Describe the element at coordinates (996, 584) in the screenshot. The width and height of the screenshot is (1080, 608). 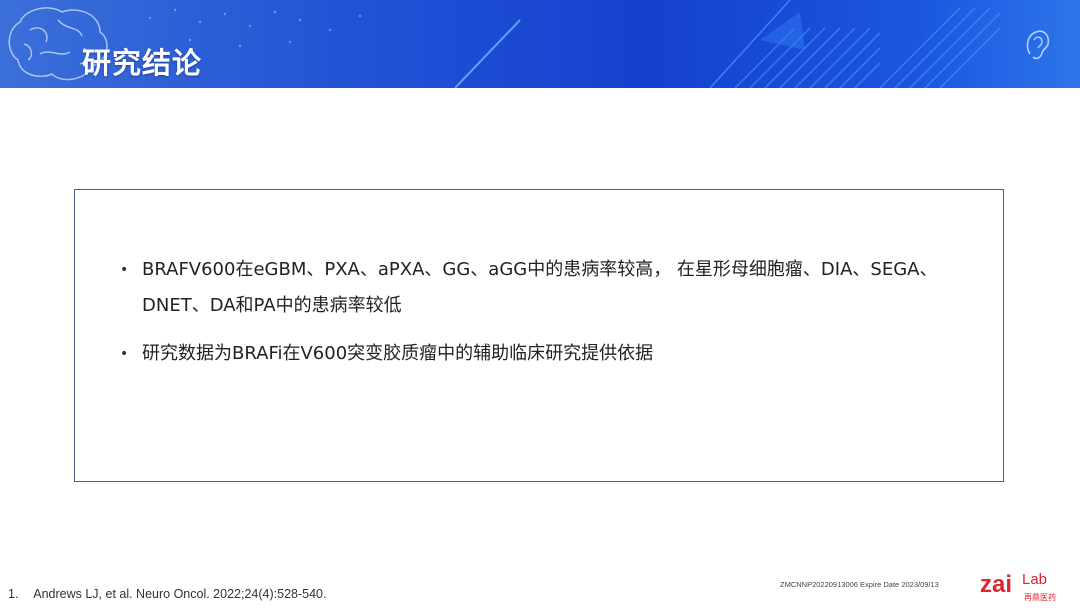
I see `svg-text: zai` at that location.